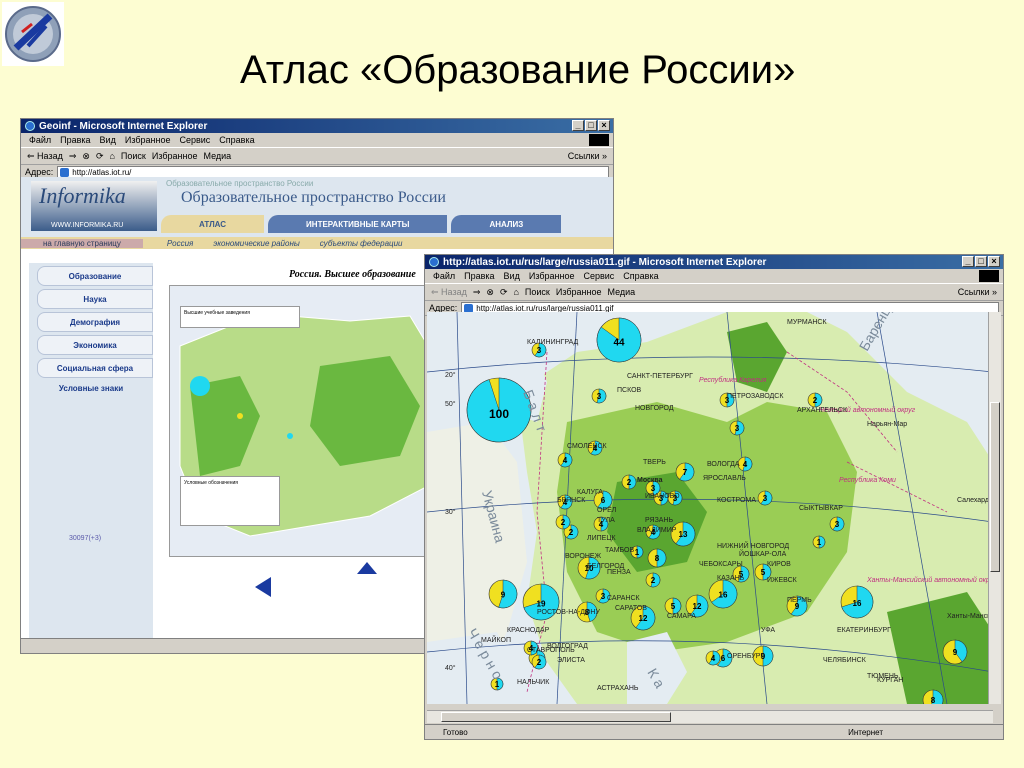 Image resolution: width=1024 pixels, height=768 pixels. I want to click on vertical-scroll-thumb, so click(995, 487).